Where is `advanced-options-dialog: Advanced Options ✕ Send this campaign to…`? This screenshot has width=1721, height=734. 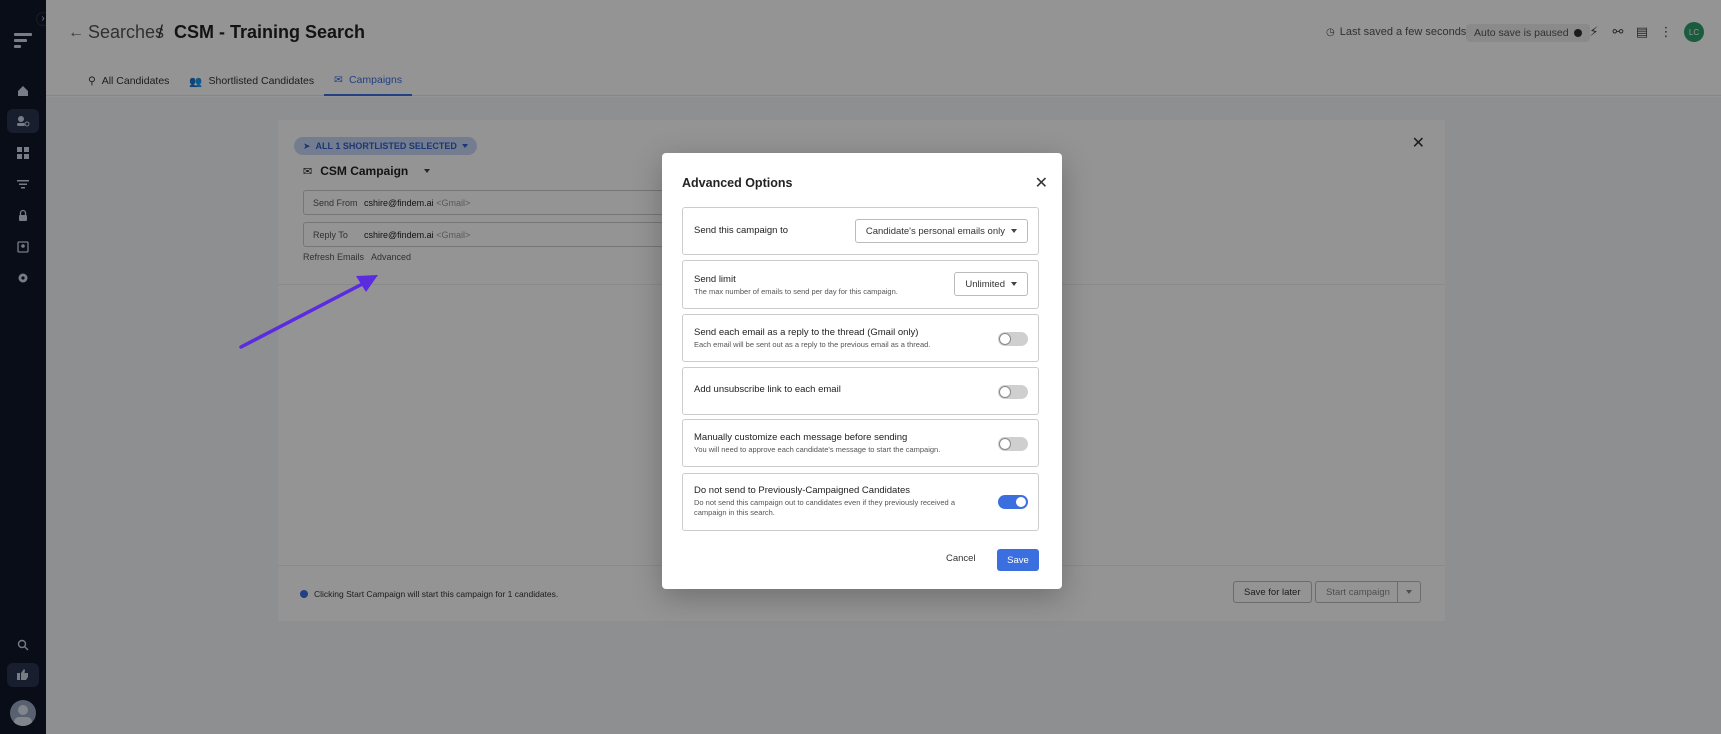 advanced-options-dialog: Advanced Options ✕ Send this campaign to… is located at coordinates (862, 371).